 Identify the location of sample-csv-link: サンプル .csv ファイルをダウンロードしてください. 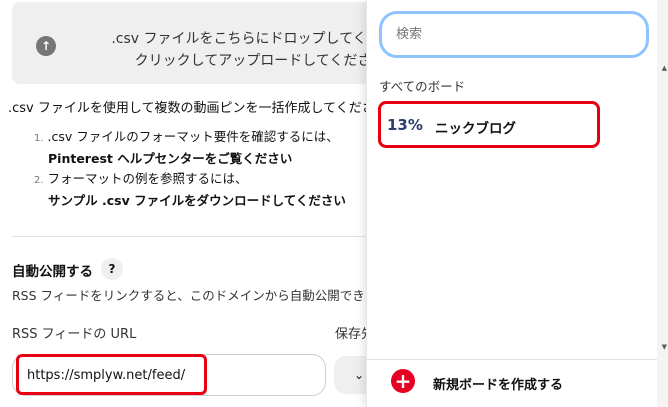
(190, 201).